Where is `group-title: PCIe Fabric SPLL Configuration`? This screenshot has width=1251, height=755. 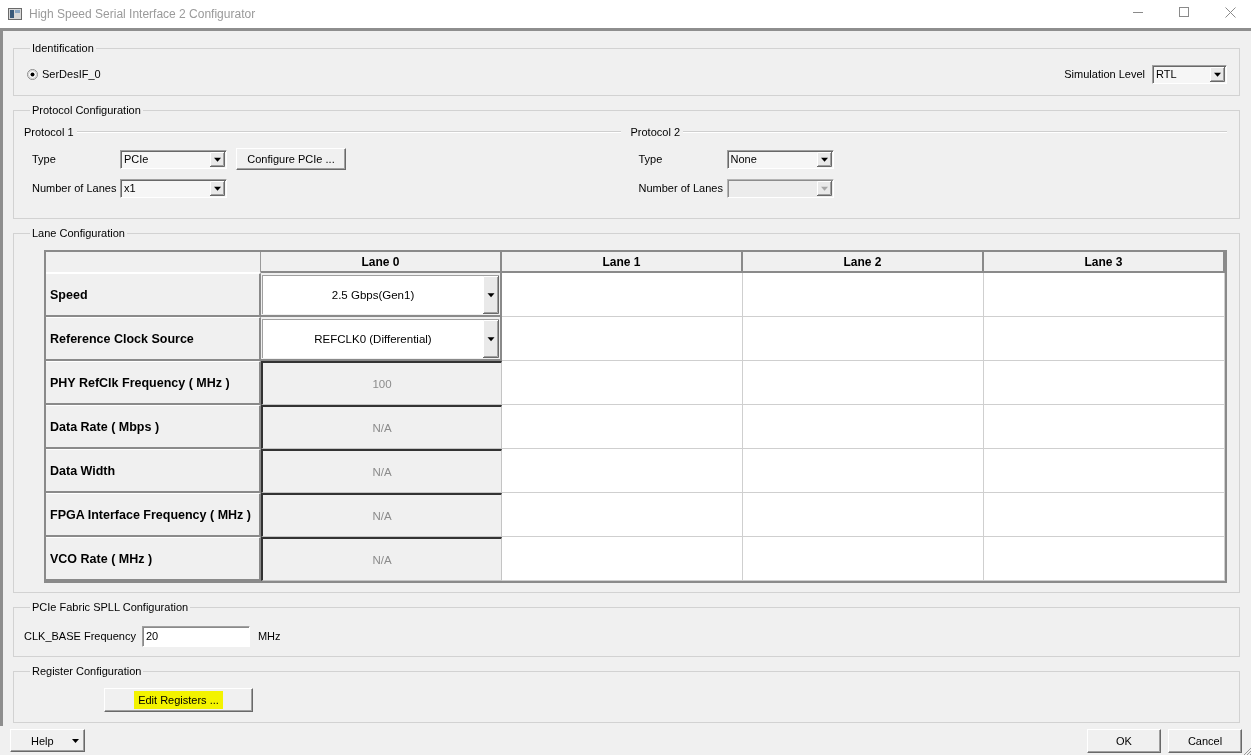
group-title: PCIe Fabric SPLL Configuration is located at coordinates (110, 607).